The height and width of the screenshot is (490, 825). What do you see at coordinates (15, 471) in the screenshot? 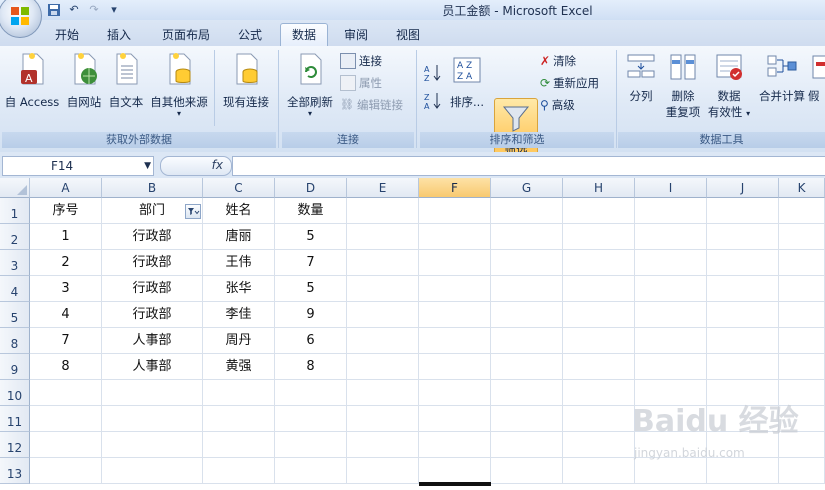
I see `row-header: 13` at bounding box center [15, 471].